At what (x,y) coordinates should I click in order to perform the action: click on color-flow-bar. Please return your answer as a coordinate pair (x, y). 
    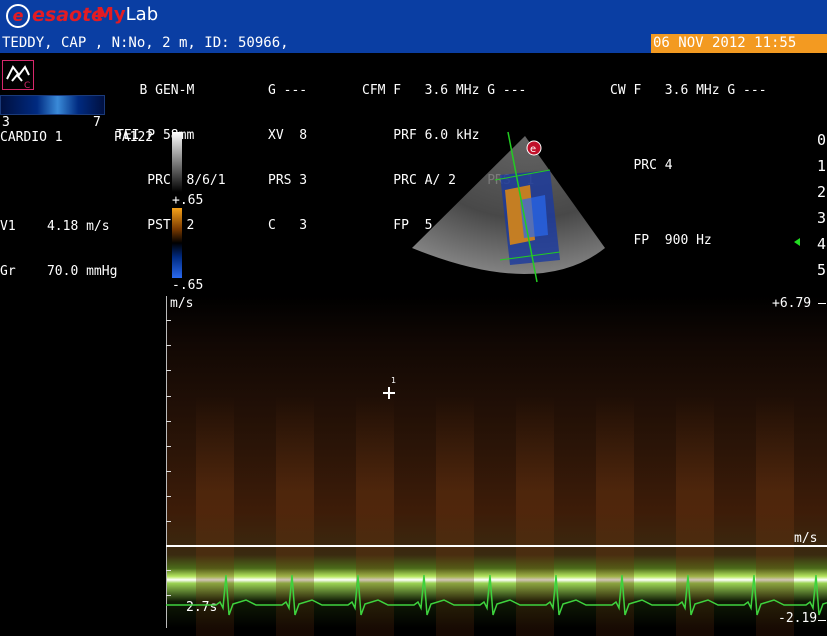
    Looking at the image, I should click on (177, 243).